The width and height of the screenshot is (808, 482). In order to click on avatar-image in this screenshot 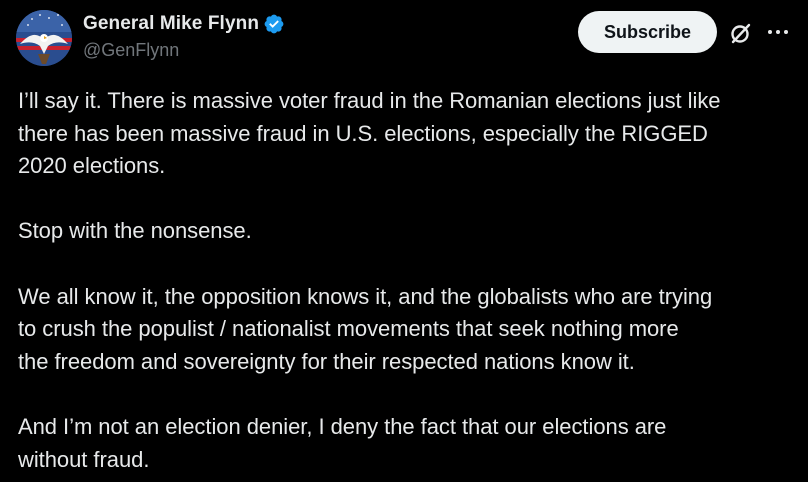, I will do `click(44, 38)`.